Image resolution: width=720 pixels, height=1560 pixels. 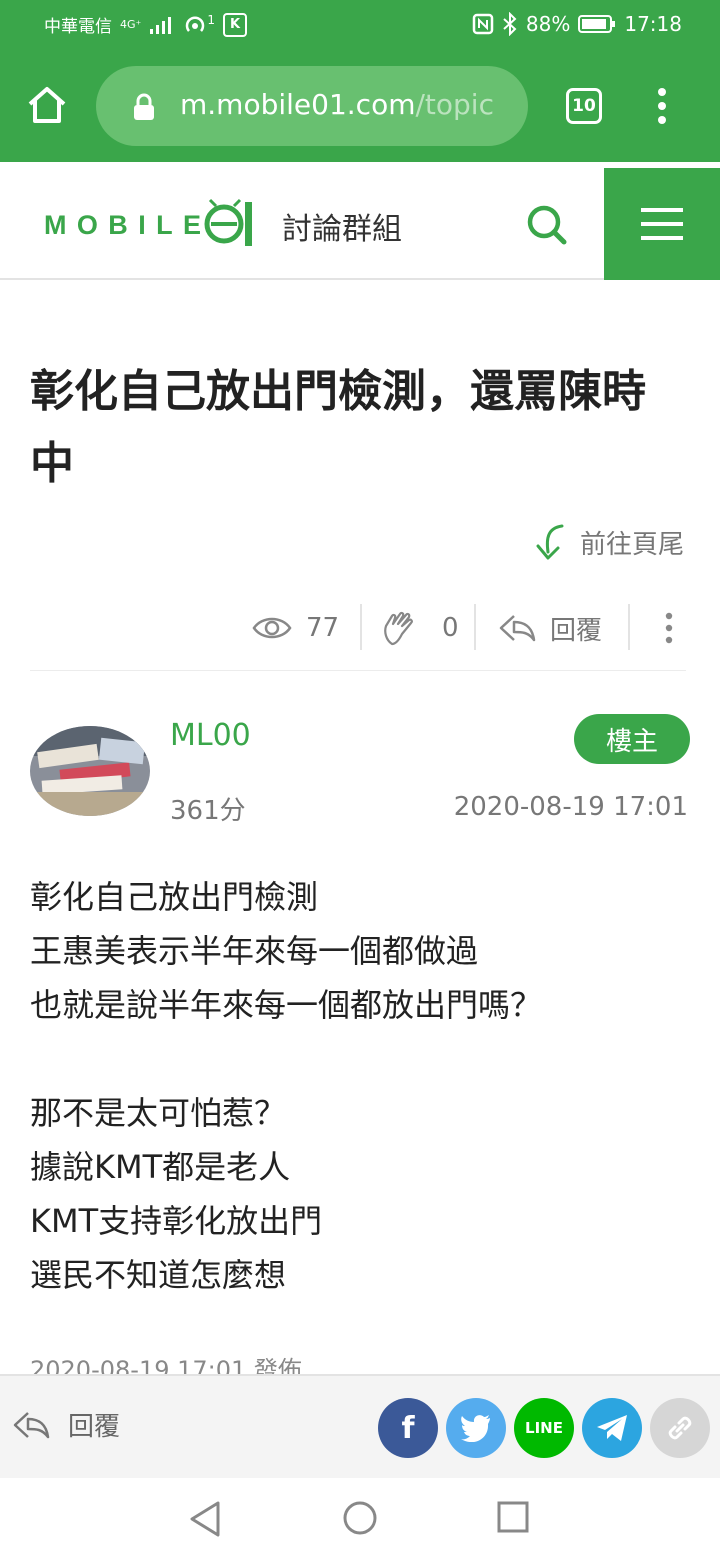 I want to click on share-bar: 回覆 f LINE, so click(x=360, y=1426).